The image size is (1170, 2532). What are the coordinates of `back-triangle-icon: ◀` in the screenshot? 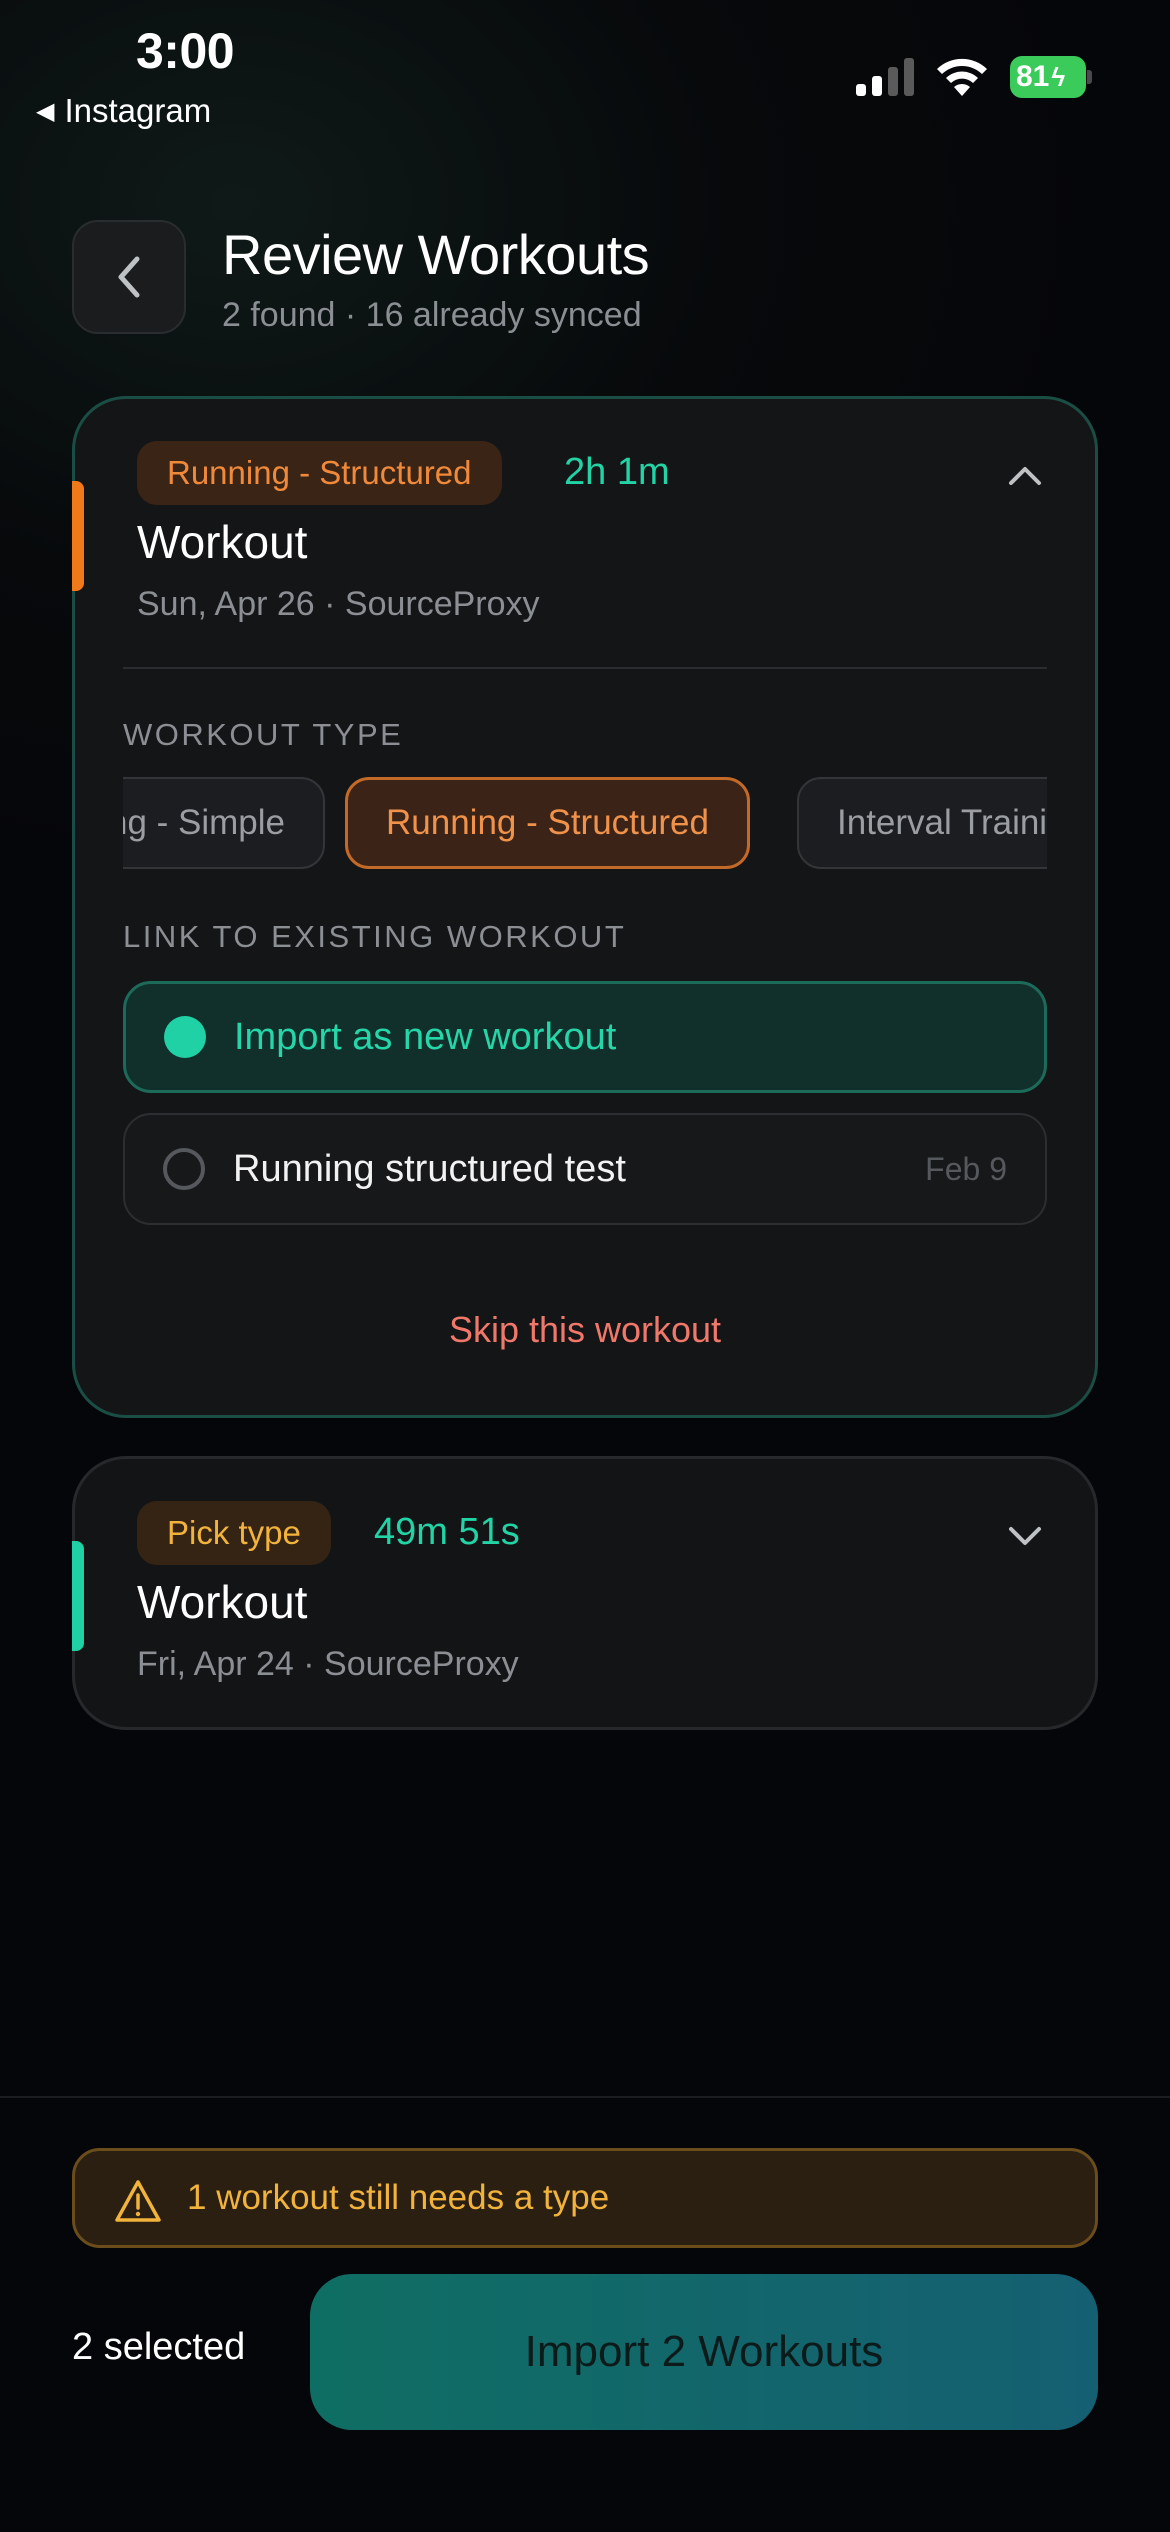 It's located at (45, 111).